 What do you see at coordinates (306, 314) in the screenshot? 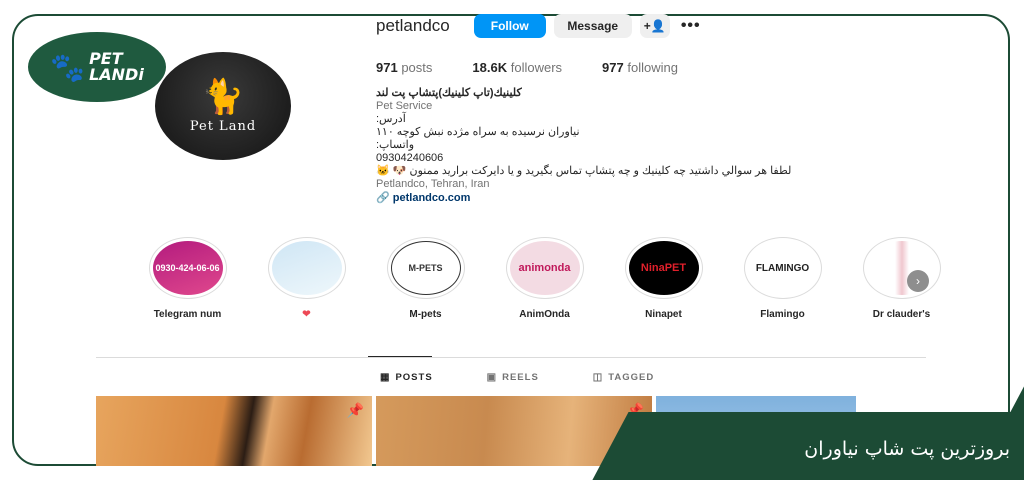
I see `heart-icon: ❤` at bounding box center [306, 314].